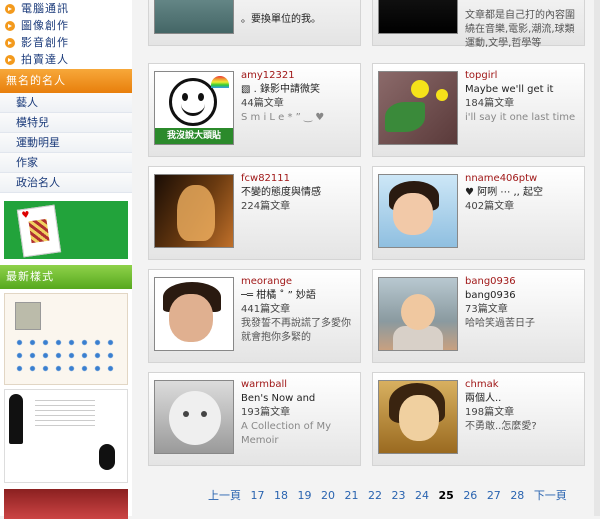 The width and height of the screenshot is (600, 519). What do you see at coordinates (266, 206) in the screenshot?
I see `post-count: 224篇文章` at bounding box center [266, 206].